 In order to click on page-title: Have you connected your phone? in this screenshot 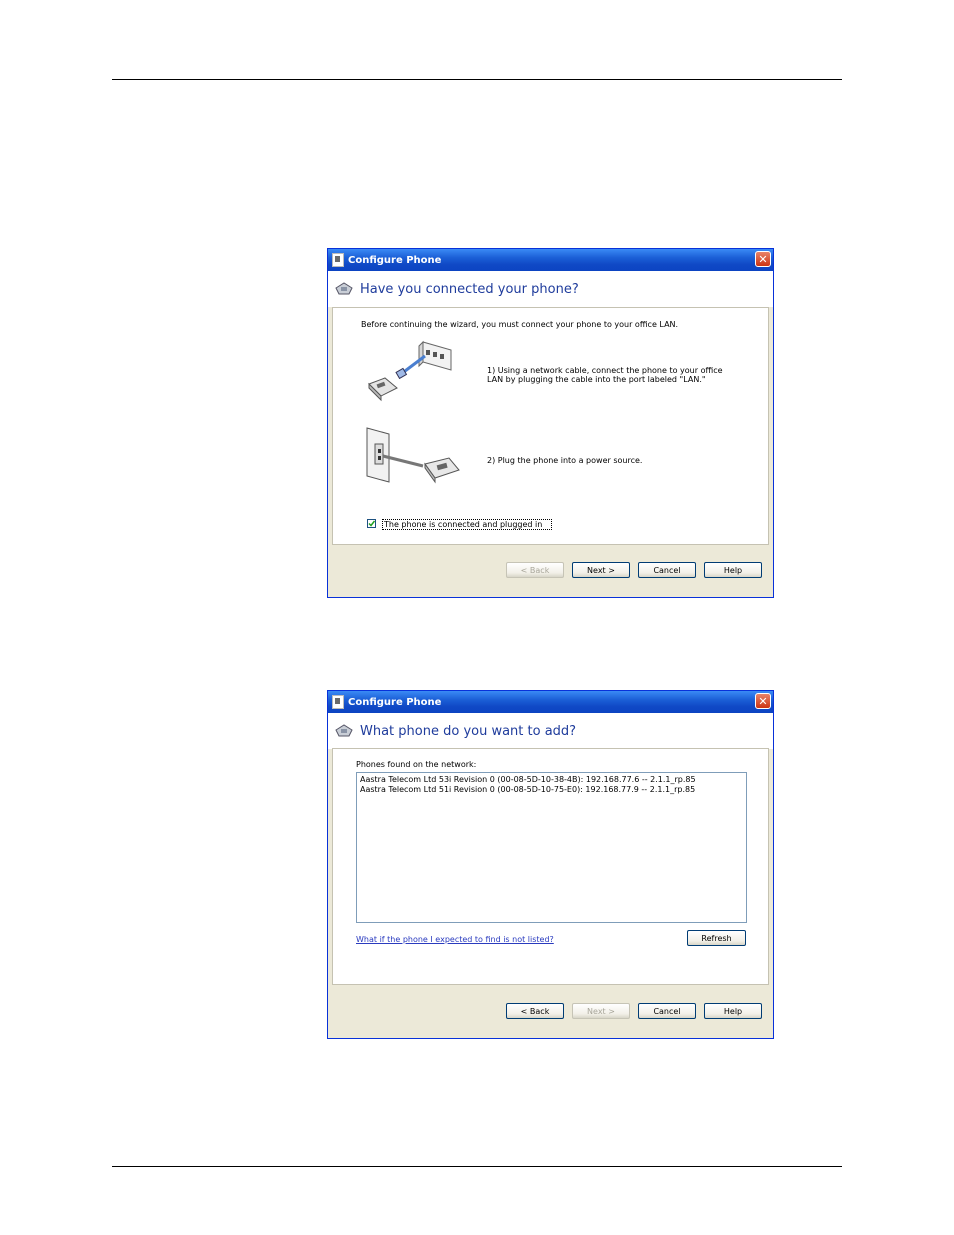, I will do `click(469, 289)`.